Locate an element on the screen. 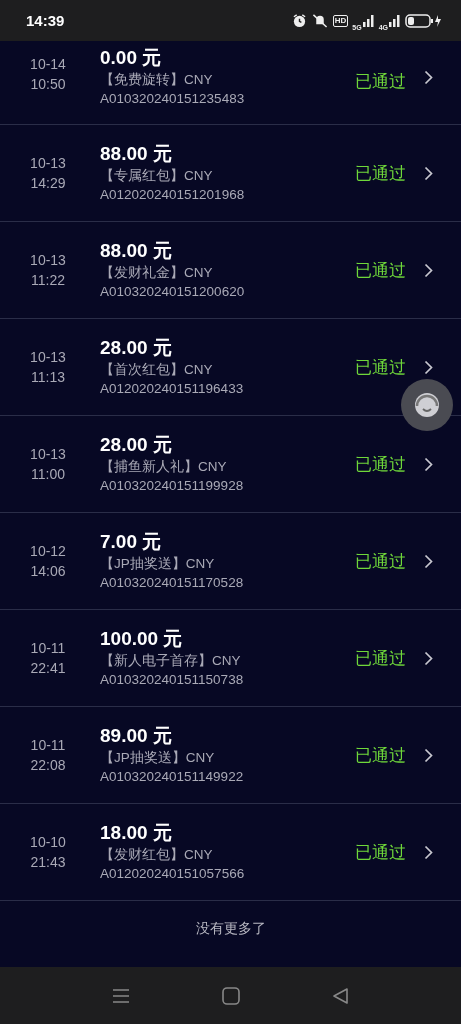 The width and height of the screenshot is (461, 1024). record-row: 10-11 22:08 89.00 元 【JP抽奖送】CNY A010320240151149922 已通过 is located at coordinates (230, 755).